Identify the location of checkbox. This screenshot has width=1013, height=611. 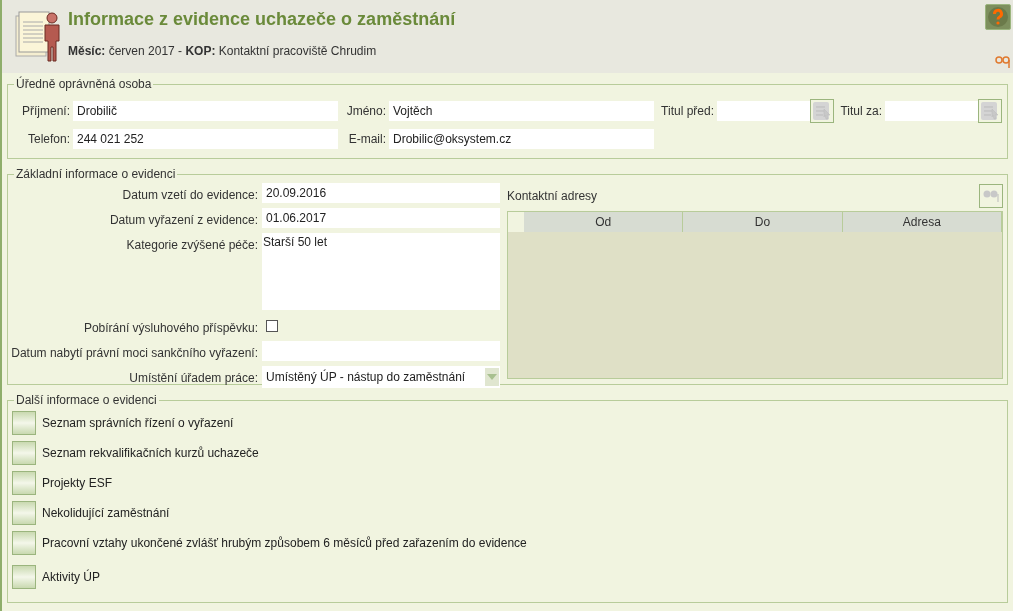
(272, 326).